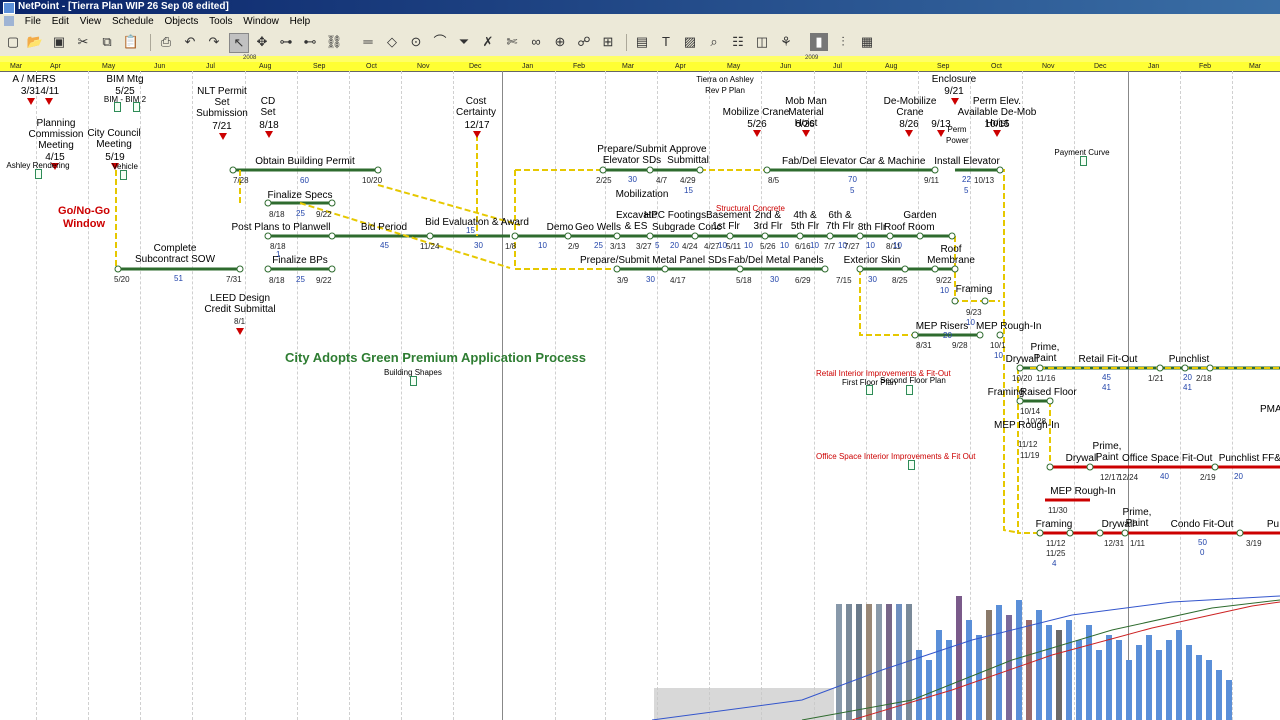  I want to click on activity-start: 9/11, so click(931, 180).